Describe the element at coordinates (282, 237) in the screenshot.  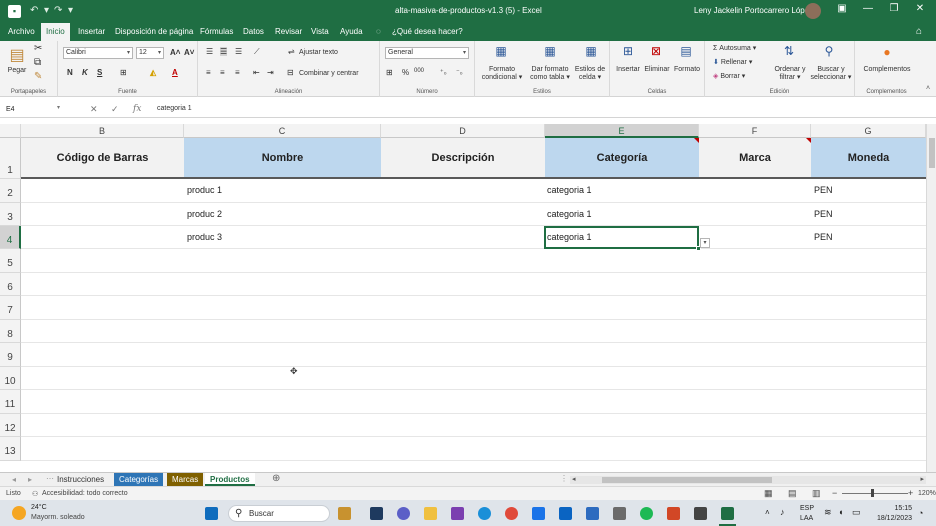
I see `cell-c4: produc 3` at that location.